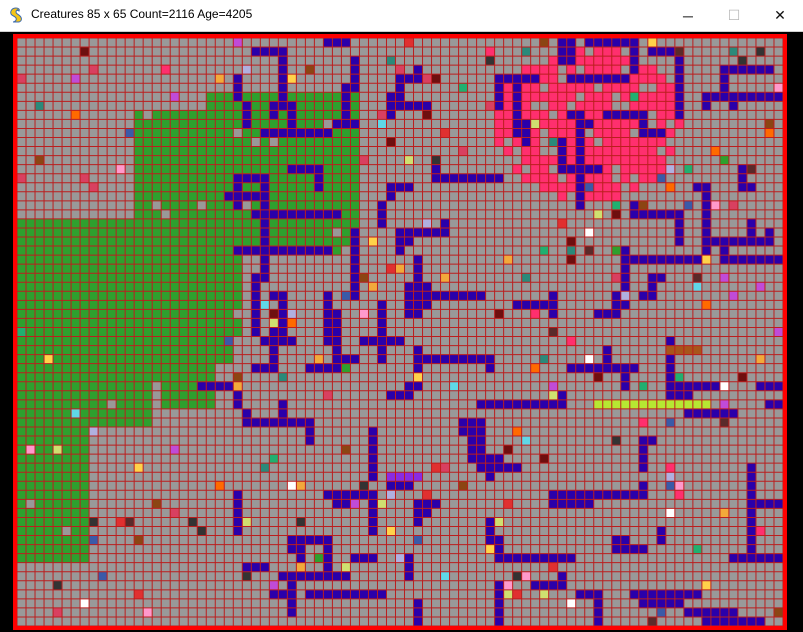 Image resolution: width=803 pixels, height=632 pixels. What do you see at coordinates (688, 15) in the screenshot?
I see `minimize-button: ─` at bounding box center [688, 15].